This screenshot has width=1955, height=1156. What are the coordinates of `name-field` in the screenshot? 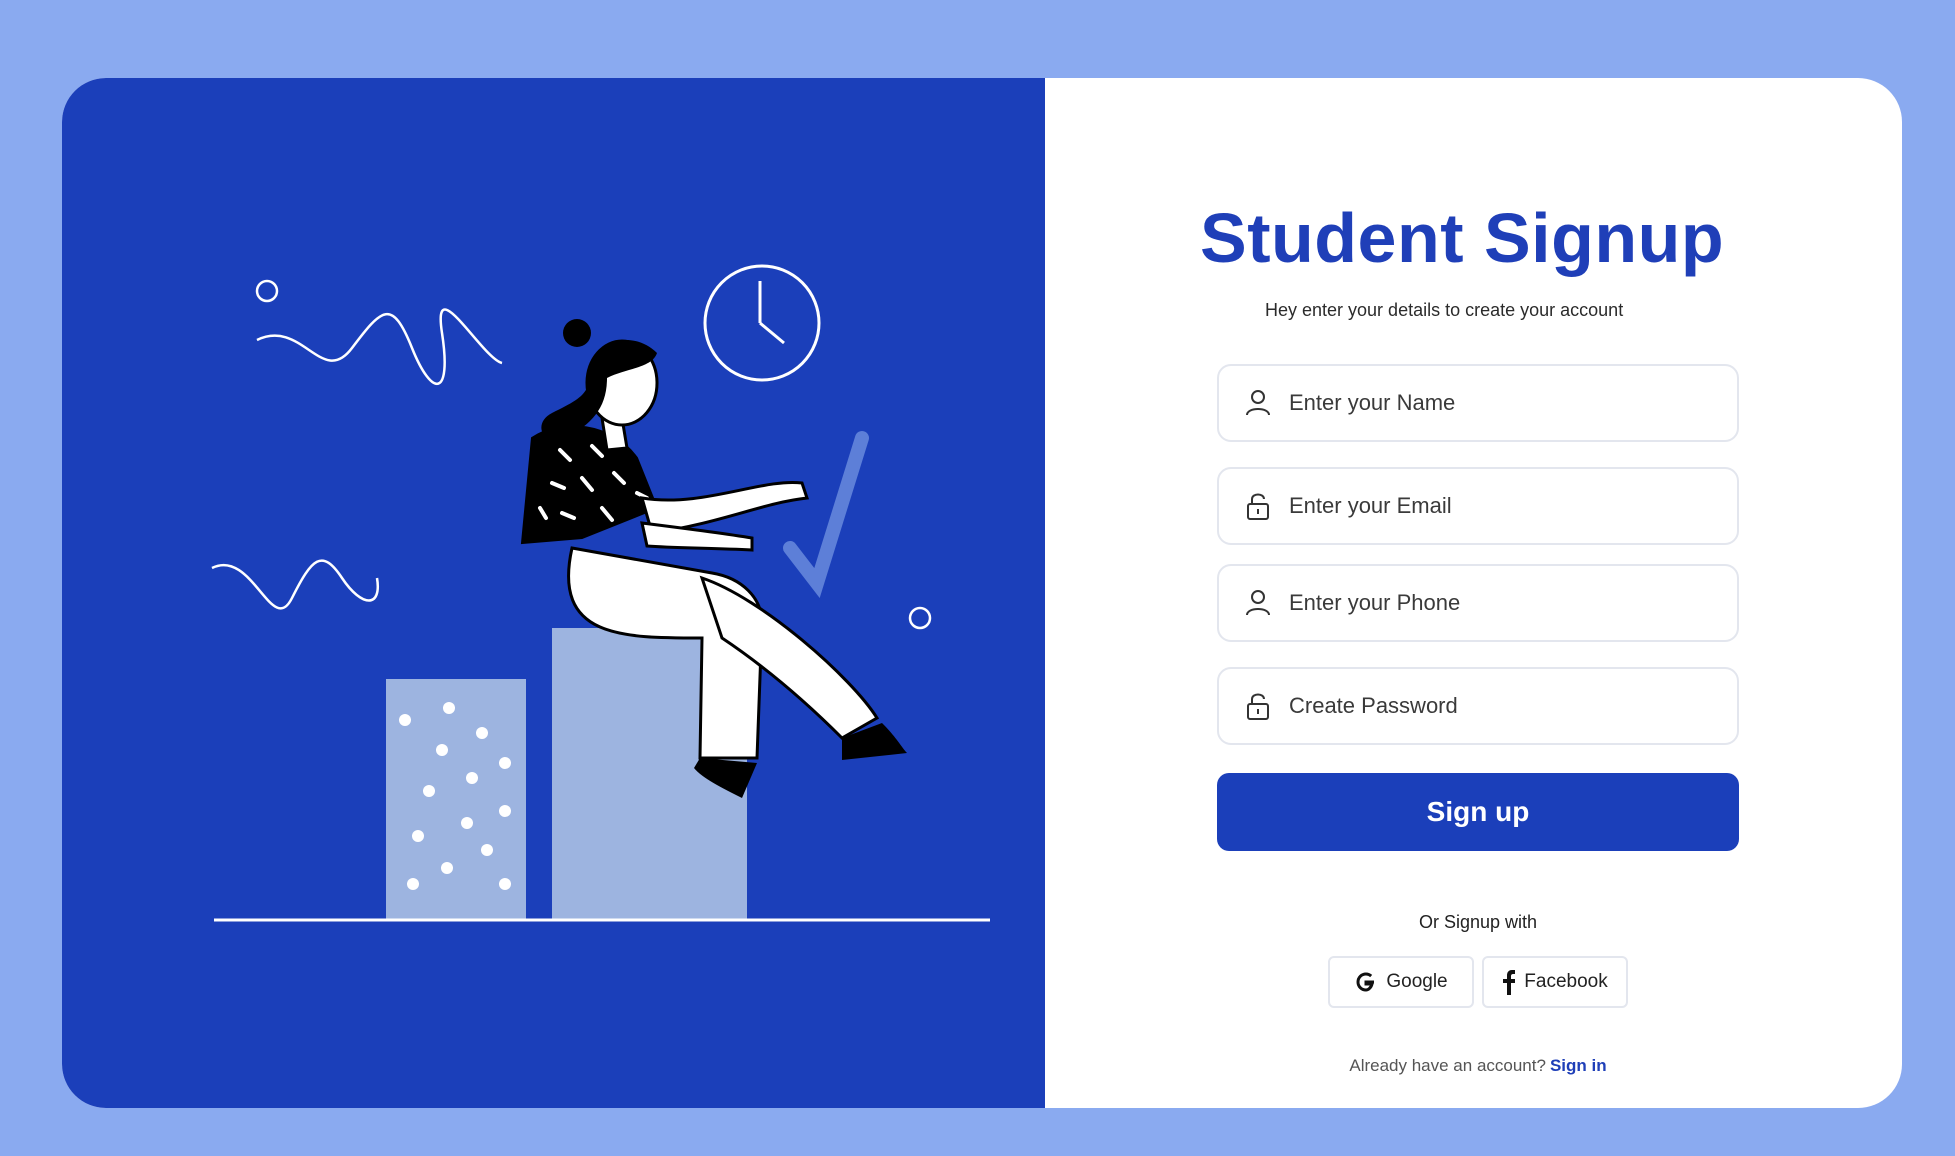 It's located at (1478, 403).